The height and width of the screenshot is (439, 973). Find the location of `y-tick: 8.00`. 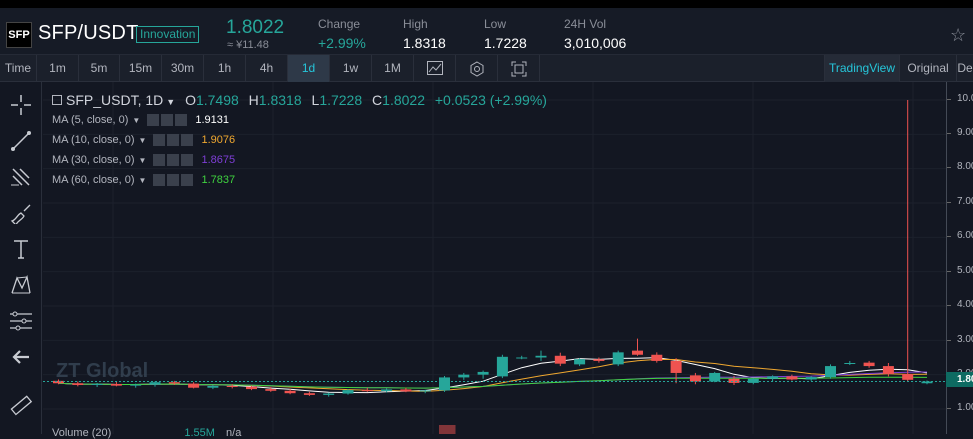

y-tick: 8.00 is located at coordinates (959, 166).